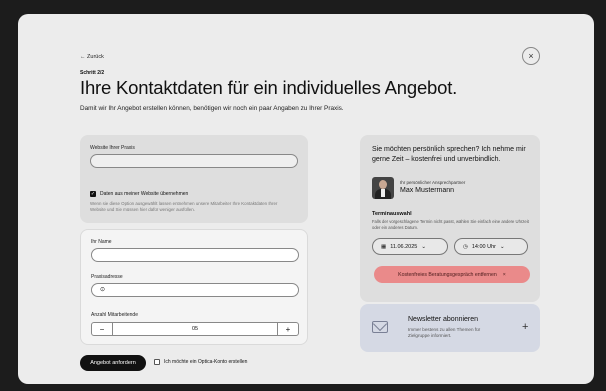 This screenshot has height=391, width=606. Describe the element at coordinates (195, 290) in the screenshot. I see `address-input: ⊙` at that location.